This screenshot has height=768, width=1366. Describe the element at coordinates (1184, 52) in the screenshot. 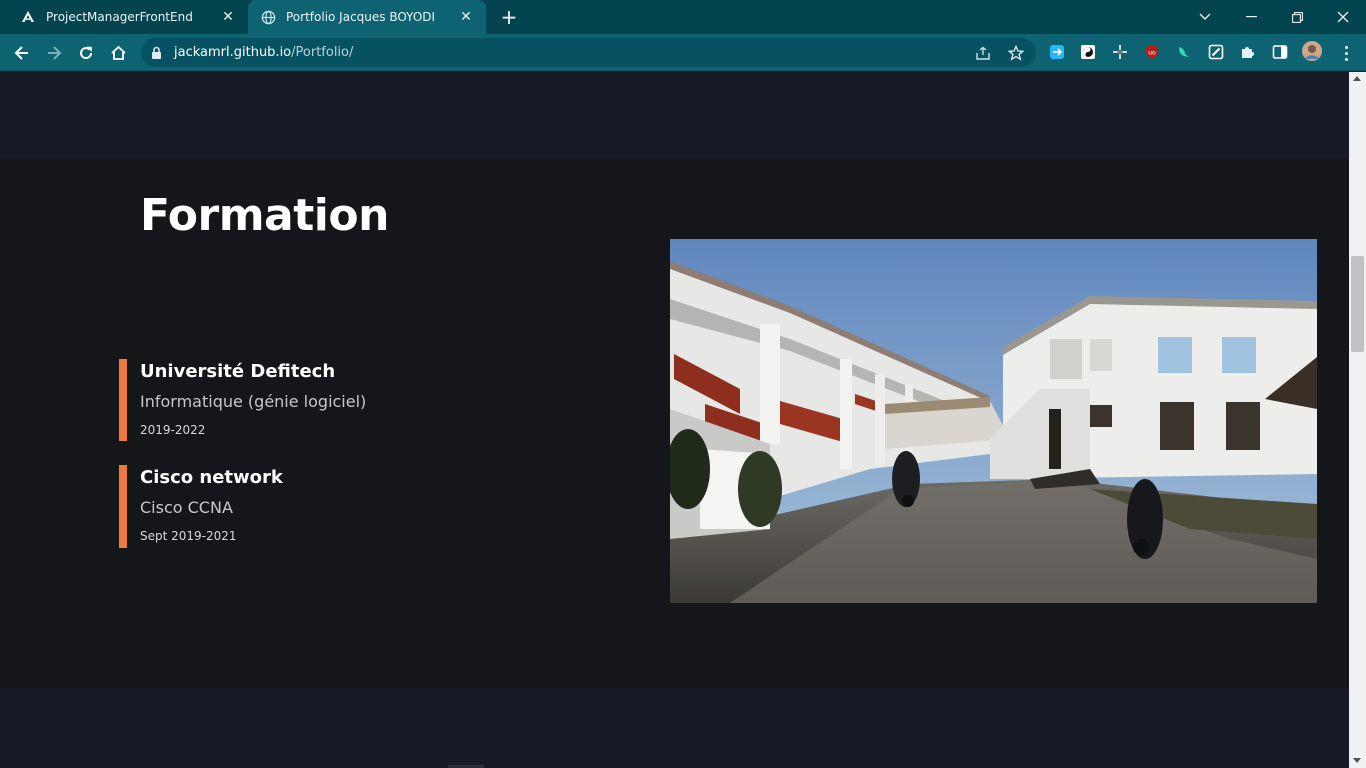

I see `bird-icon` at that location.